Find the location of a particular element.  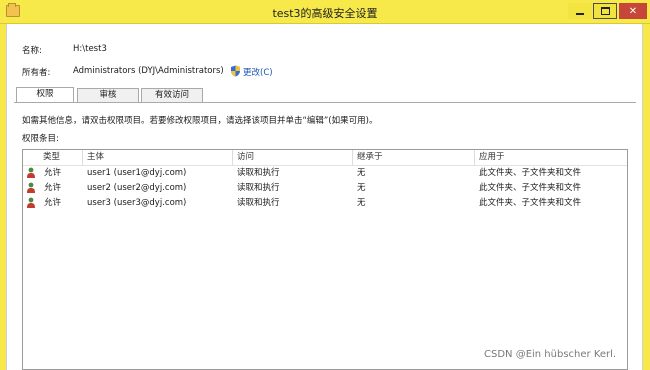

title-bar: test3的高级安全设置 ✕ is located at coordinates (325, 12).